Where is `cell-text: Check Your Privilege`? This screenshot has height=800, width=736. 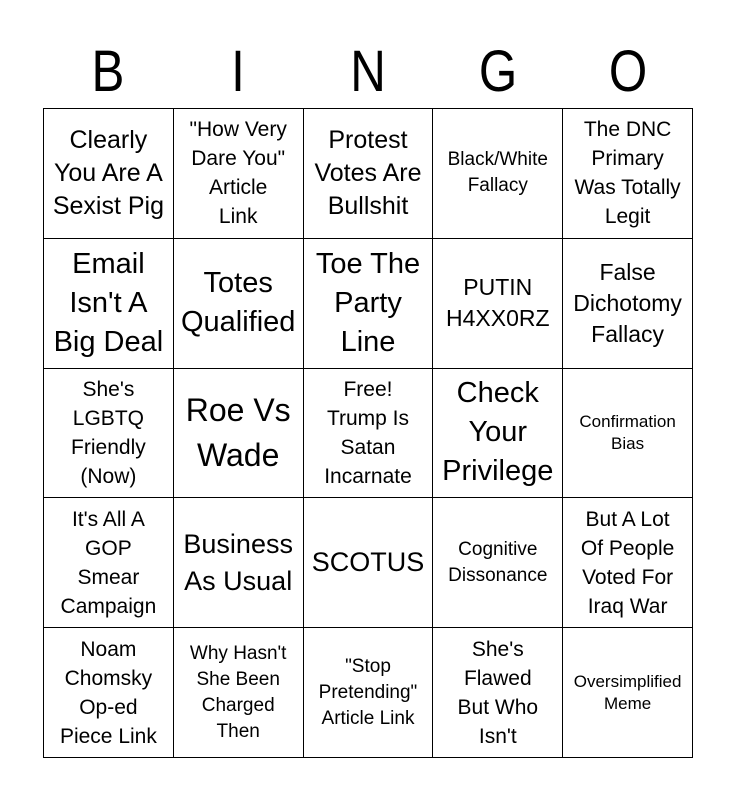
cell-text: Check Your Privilege is located at coordinates (498, 432).